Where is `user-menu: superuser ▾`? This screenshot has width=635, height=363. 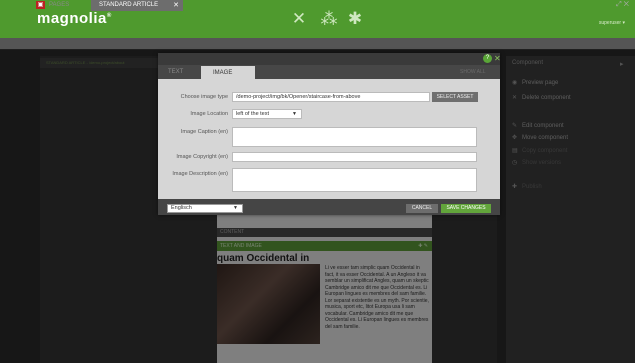
user-menu: superuser ▾ is located at coordinates (612, 23).